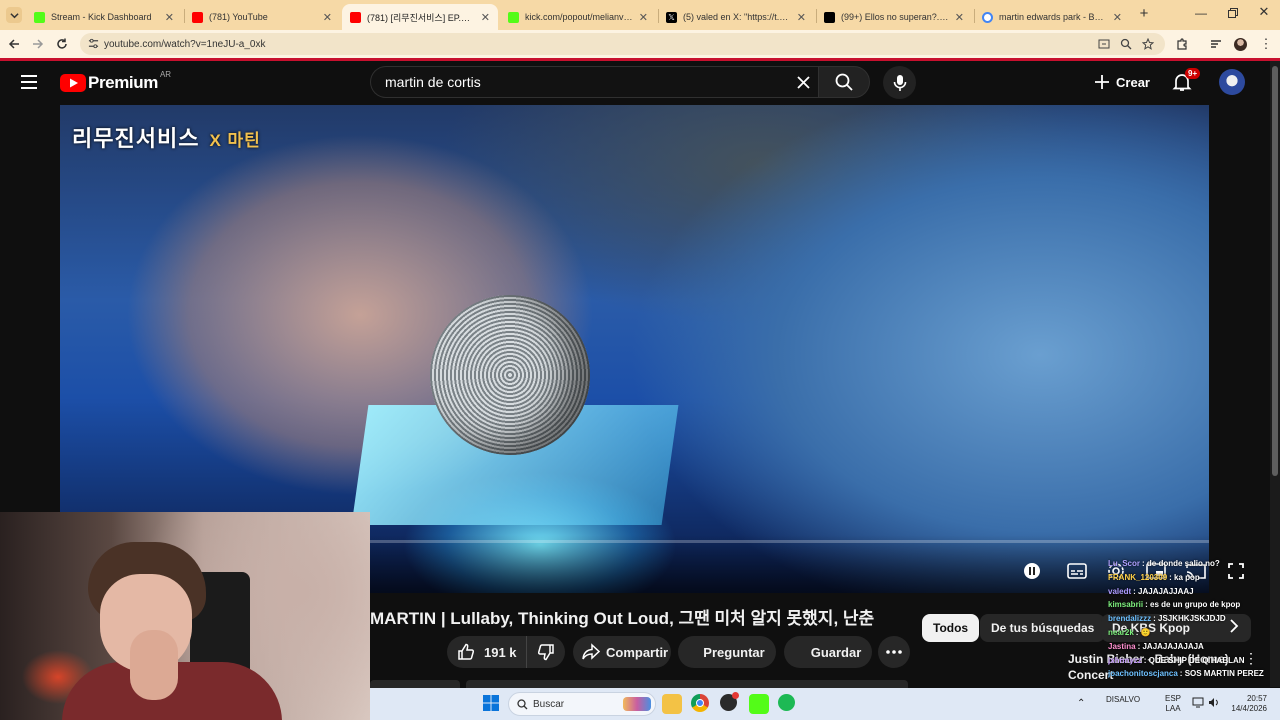 The height and width of the screenshot is (720, 1280). Describe the element at coordinates (701, 704) in the screenshot. I see `chrome-icon` at that location.